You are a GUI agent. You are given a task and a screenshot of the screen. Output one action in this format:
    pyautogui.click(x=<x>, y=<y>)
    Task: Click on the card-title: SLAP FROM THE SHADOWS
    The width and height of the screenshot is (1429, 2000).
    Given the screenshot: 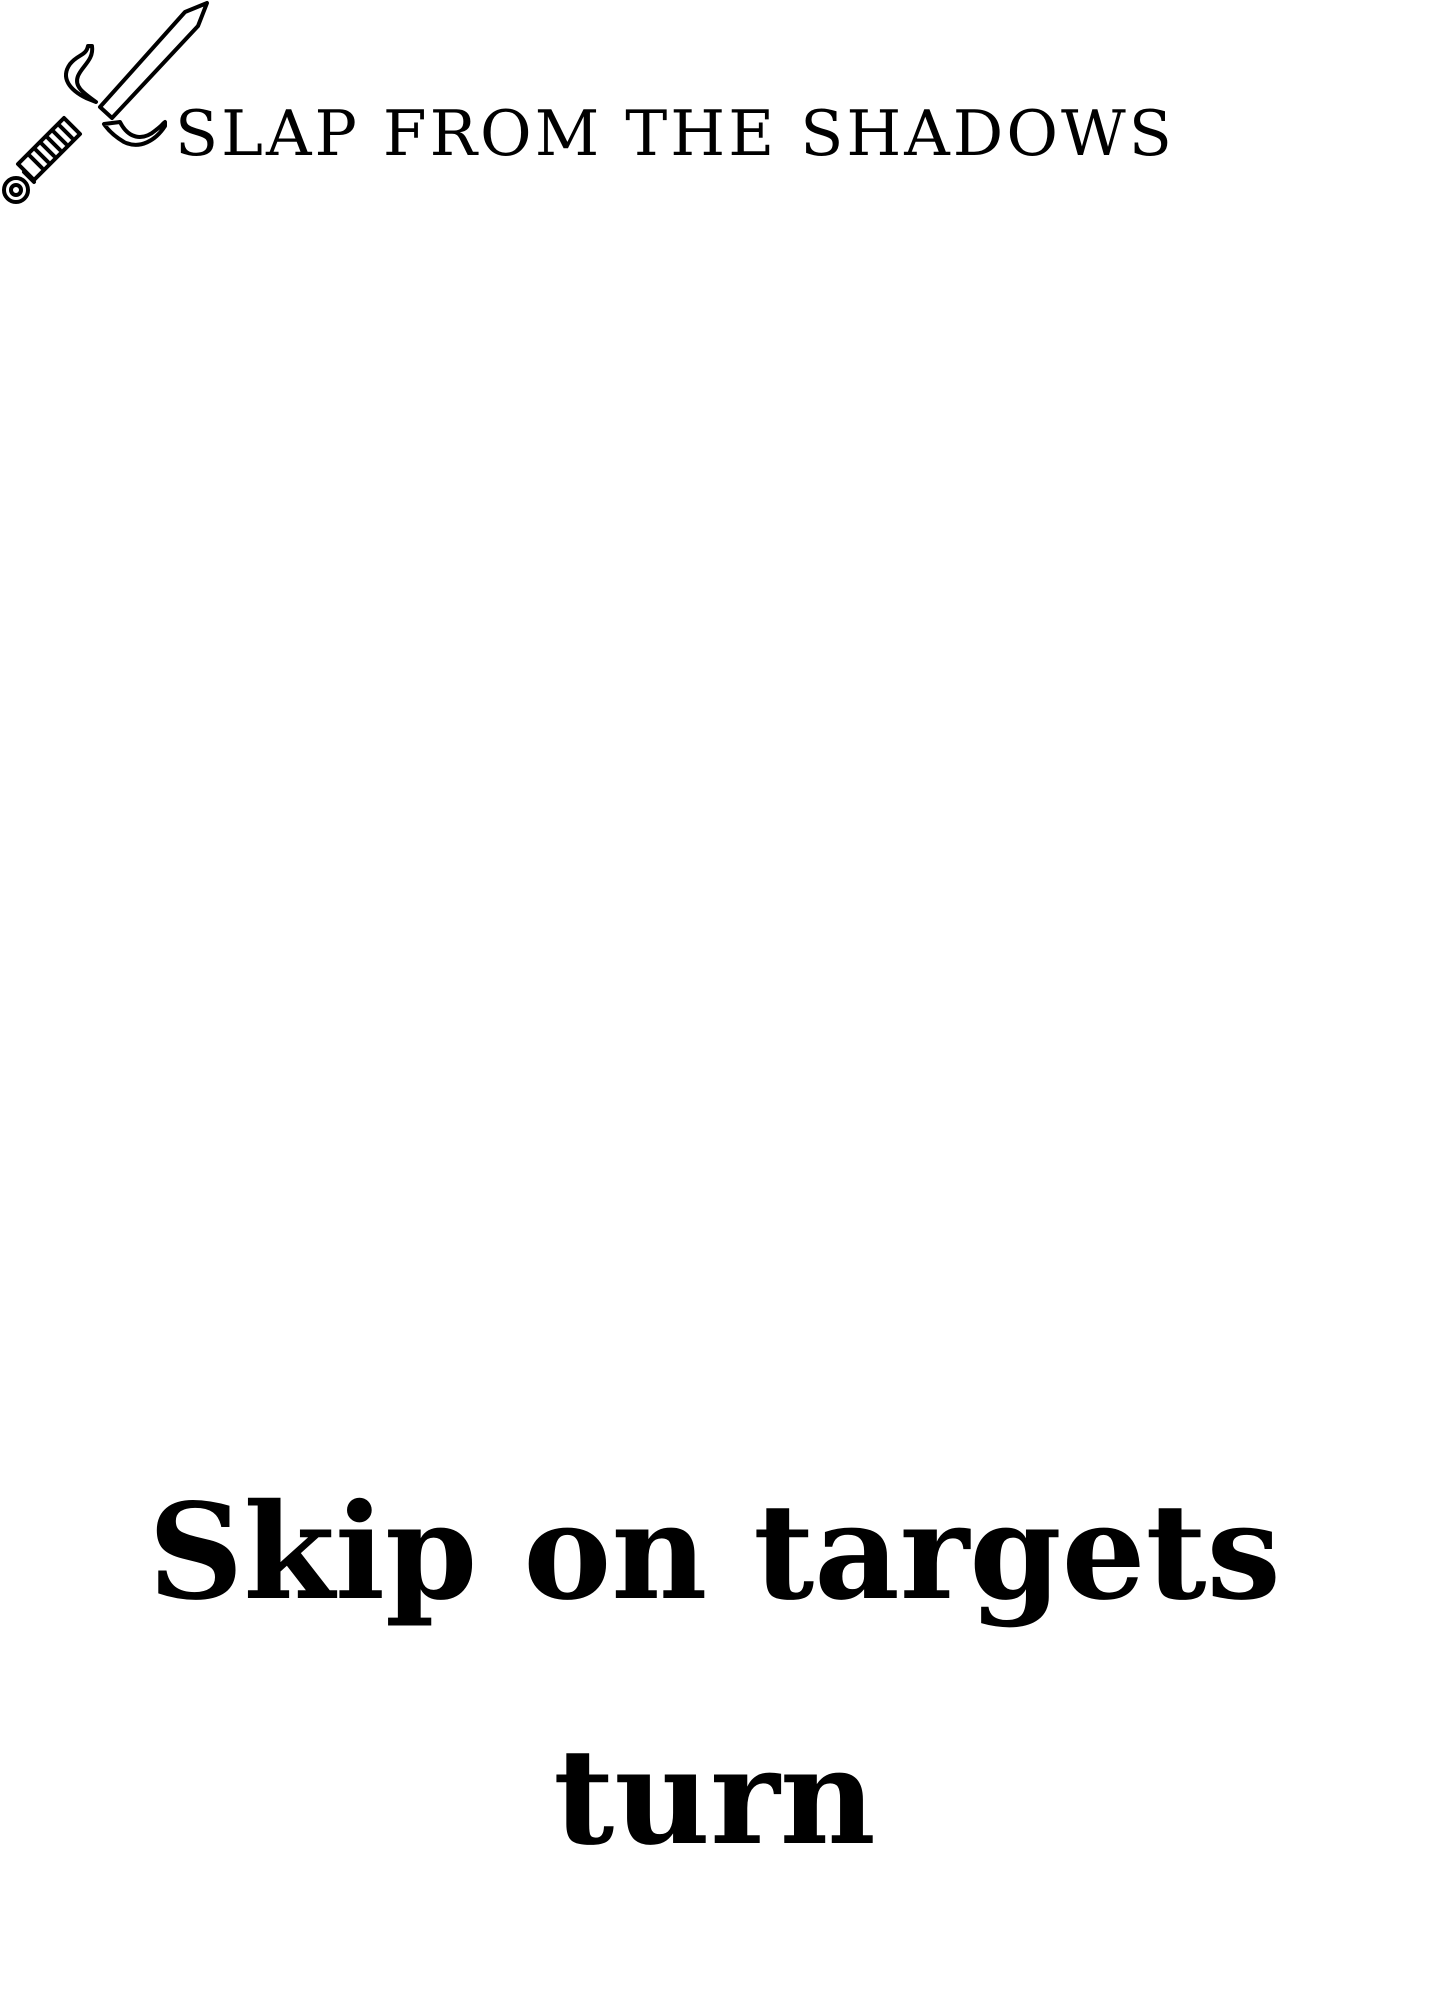 What is the action you would take?
    pyautogui.click(x=675, y=133)
    